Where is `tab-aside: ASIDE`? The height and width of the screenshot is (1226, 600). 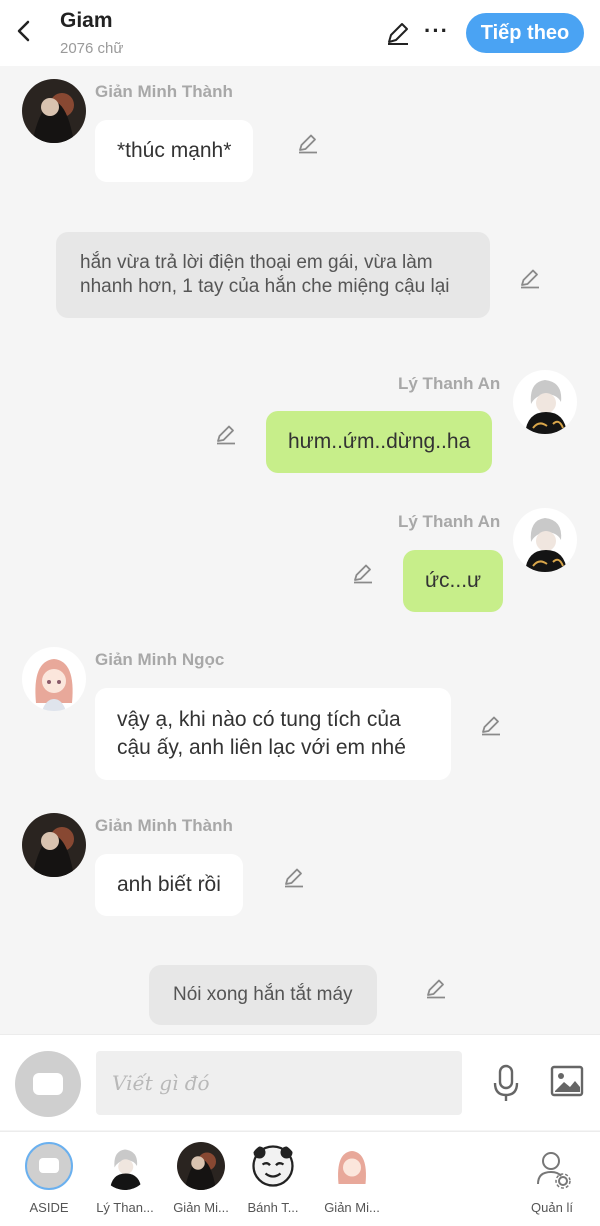 tab-aside: ASIDE is located at coordinates (49, 1179).